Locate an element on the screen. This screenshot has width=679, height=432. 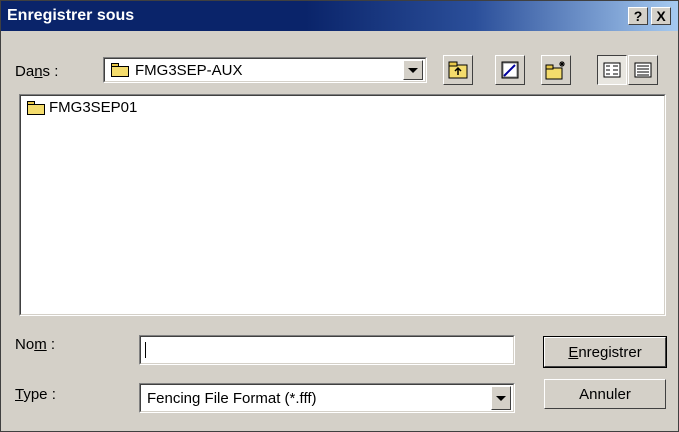
list-view-button is located at coordinates (612, 70).